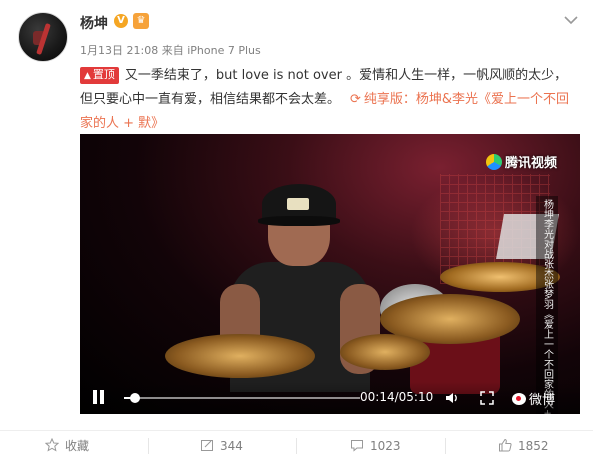 The image size is (593, 460). I want to click on video-link-icon: ⟳, so click(355, 99).